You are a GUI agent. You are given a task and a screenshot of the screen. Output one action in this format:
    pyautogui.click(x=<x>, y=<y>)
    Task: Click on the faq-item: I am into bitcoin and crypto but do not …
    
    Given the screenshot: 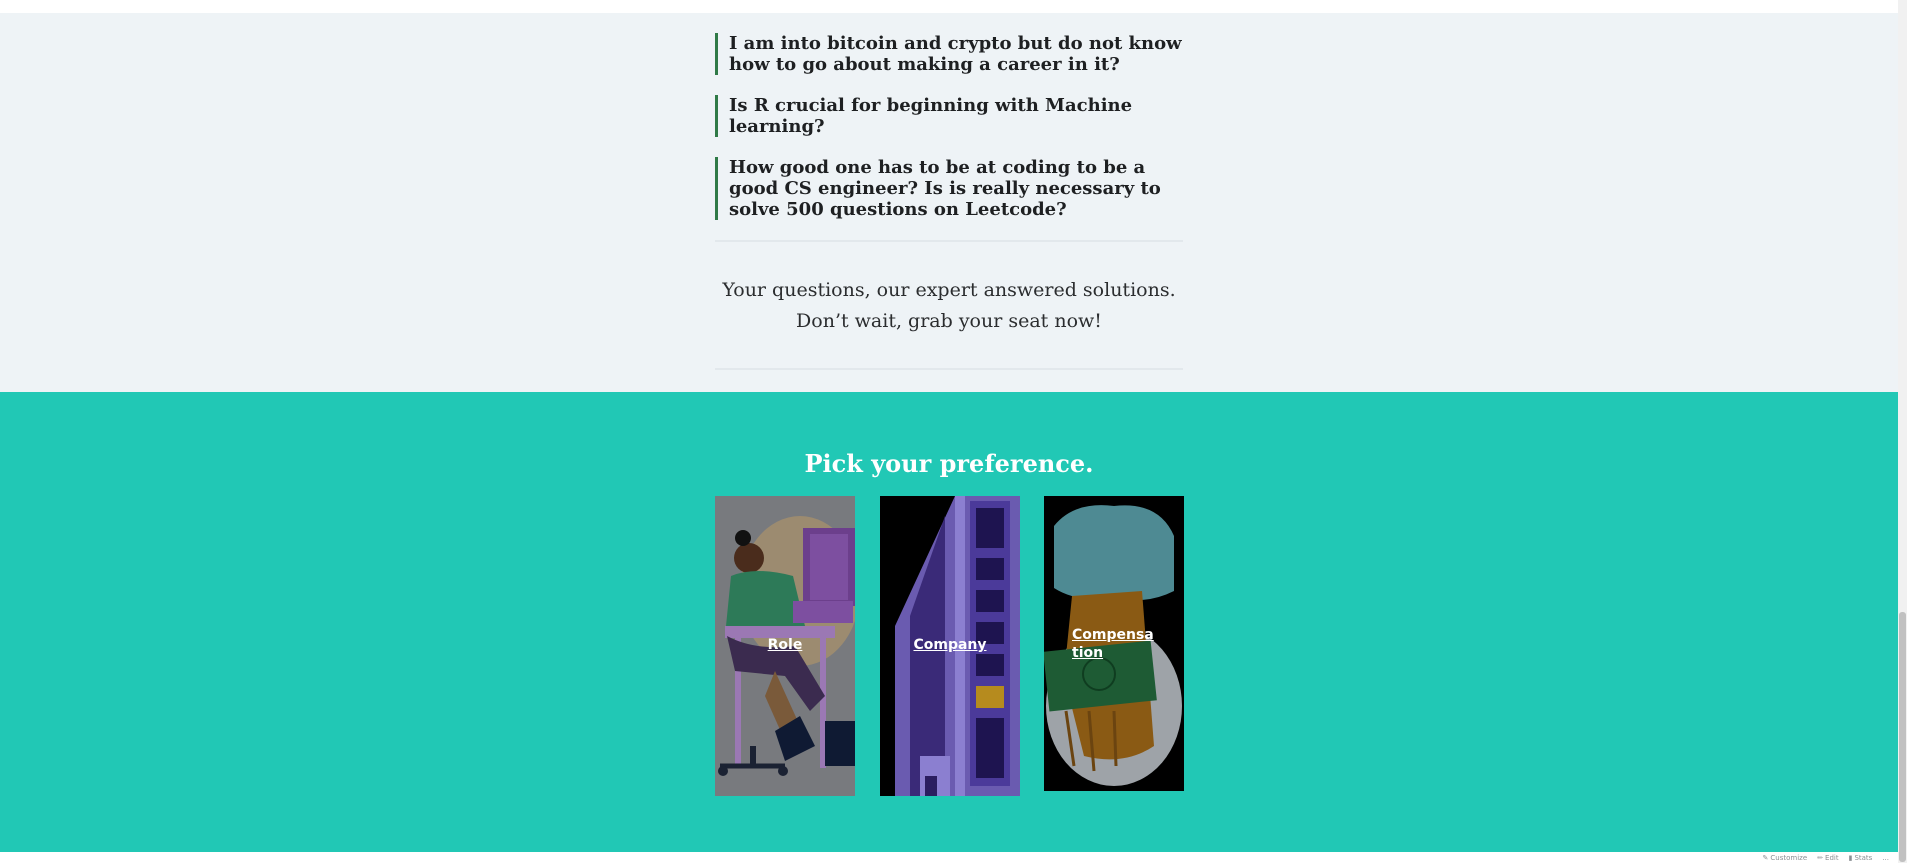 What is the action you would take?
    pyautogui.click(x=949, y=54)
    